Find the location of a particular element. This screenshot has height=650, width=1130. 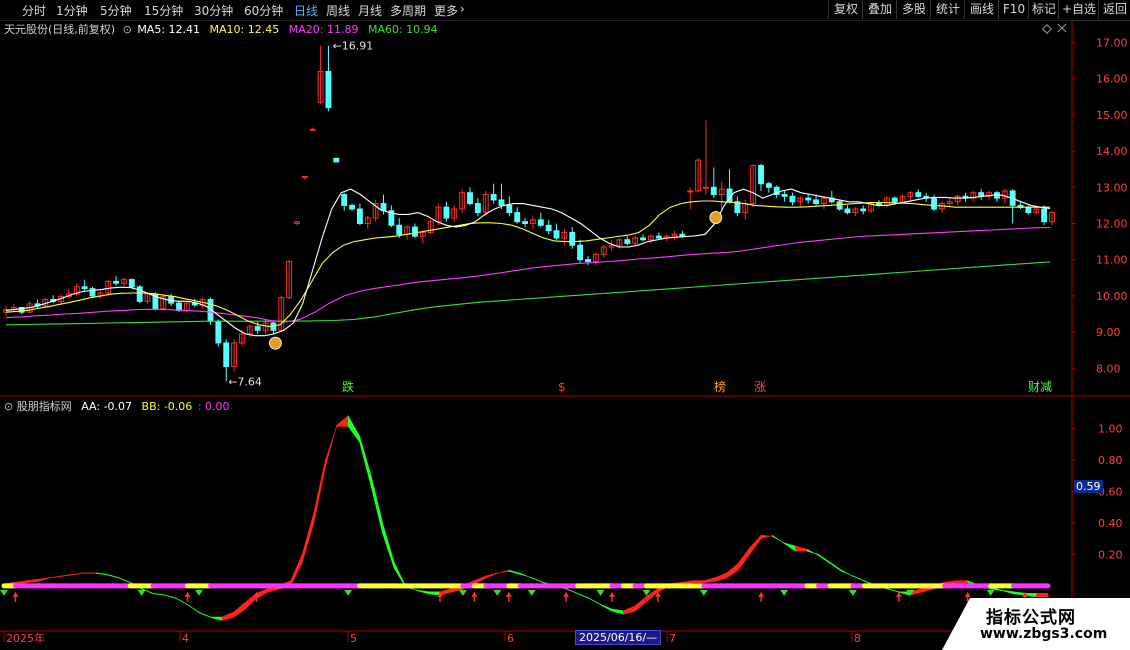

period-tab-9: 多周期 is located at coordinates (408, 10).